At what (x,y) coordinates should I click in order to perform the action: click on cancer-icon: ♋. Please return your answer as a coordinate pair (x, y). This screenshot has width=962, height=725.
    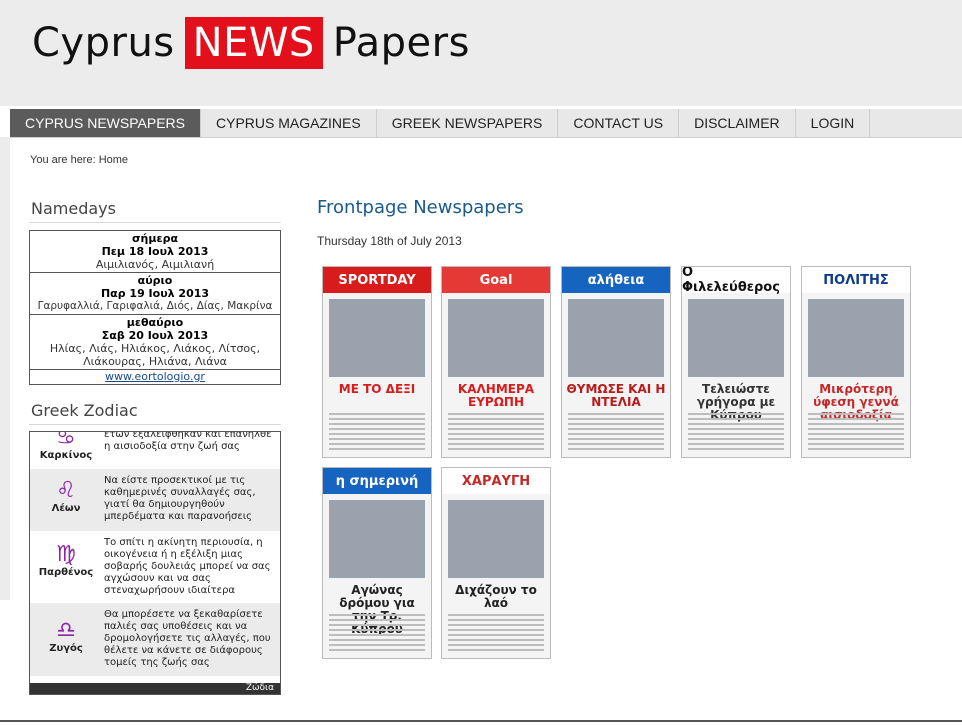
    Looking at the image, I should click on (66, 440).